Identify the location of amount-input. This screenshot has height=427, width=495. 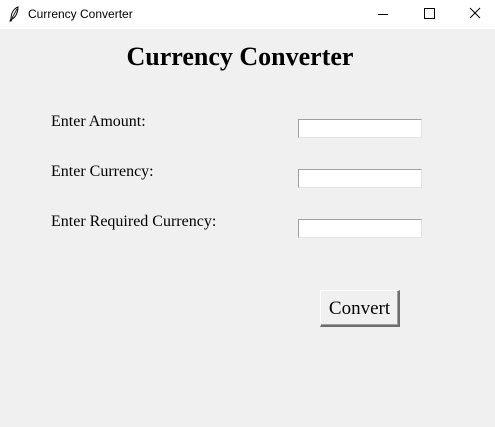
(360, 128).